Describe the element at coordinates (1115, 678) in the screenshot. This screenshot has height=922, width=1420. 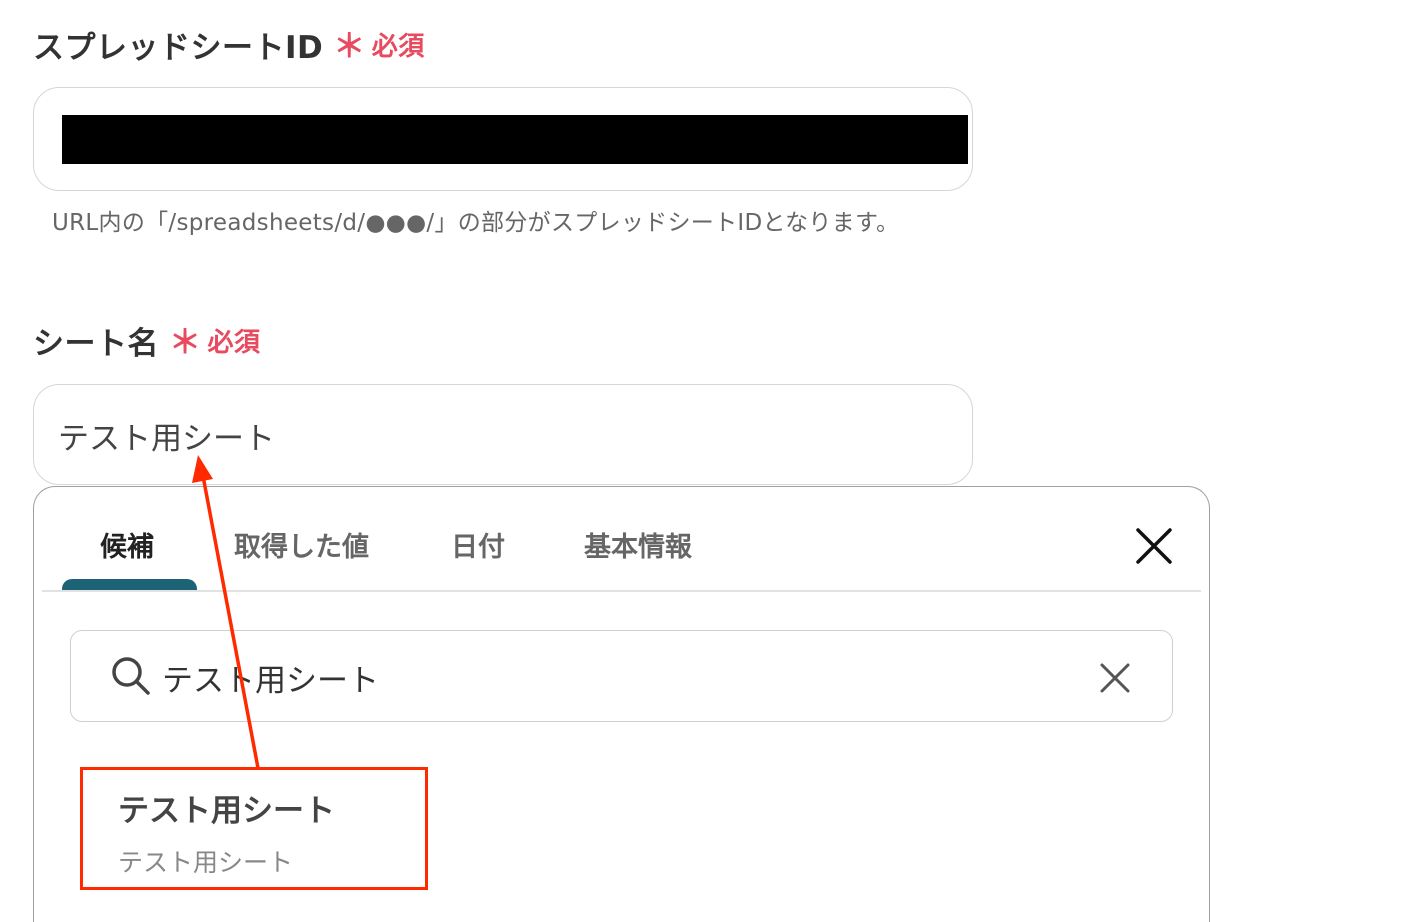
I see `clear-icon` at that location.